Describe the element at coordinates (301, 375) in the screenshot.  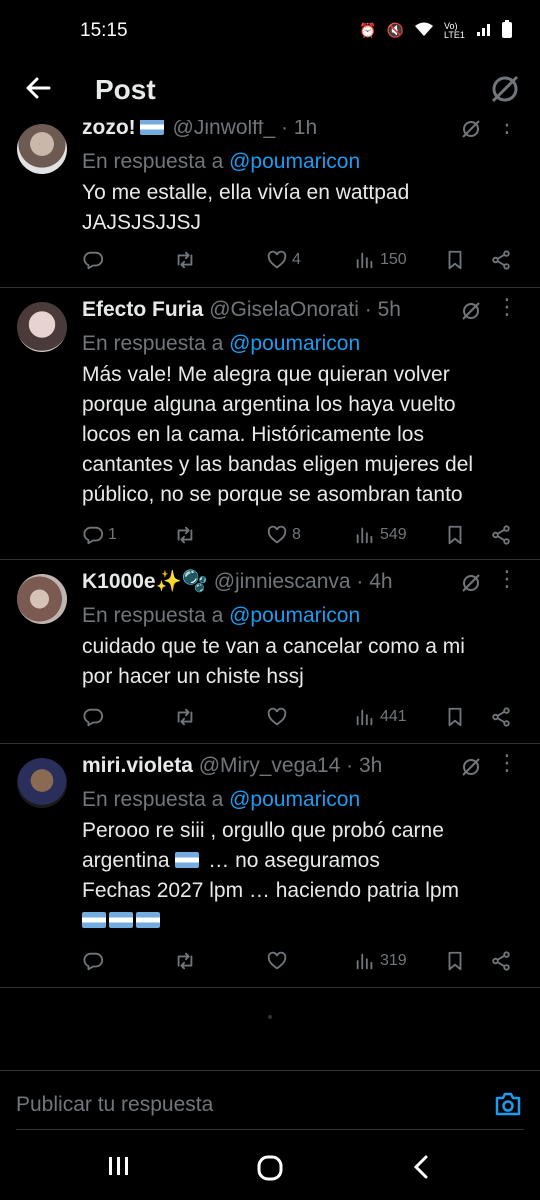
I see `tweet-text-line: Más vale! Me alegra que quieran volver` at that location.